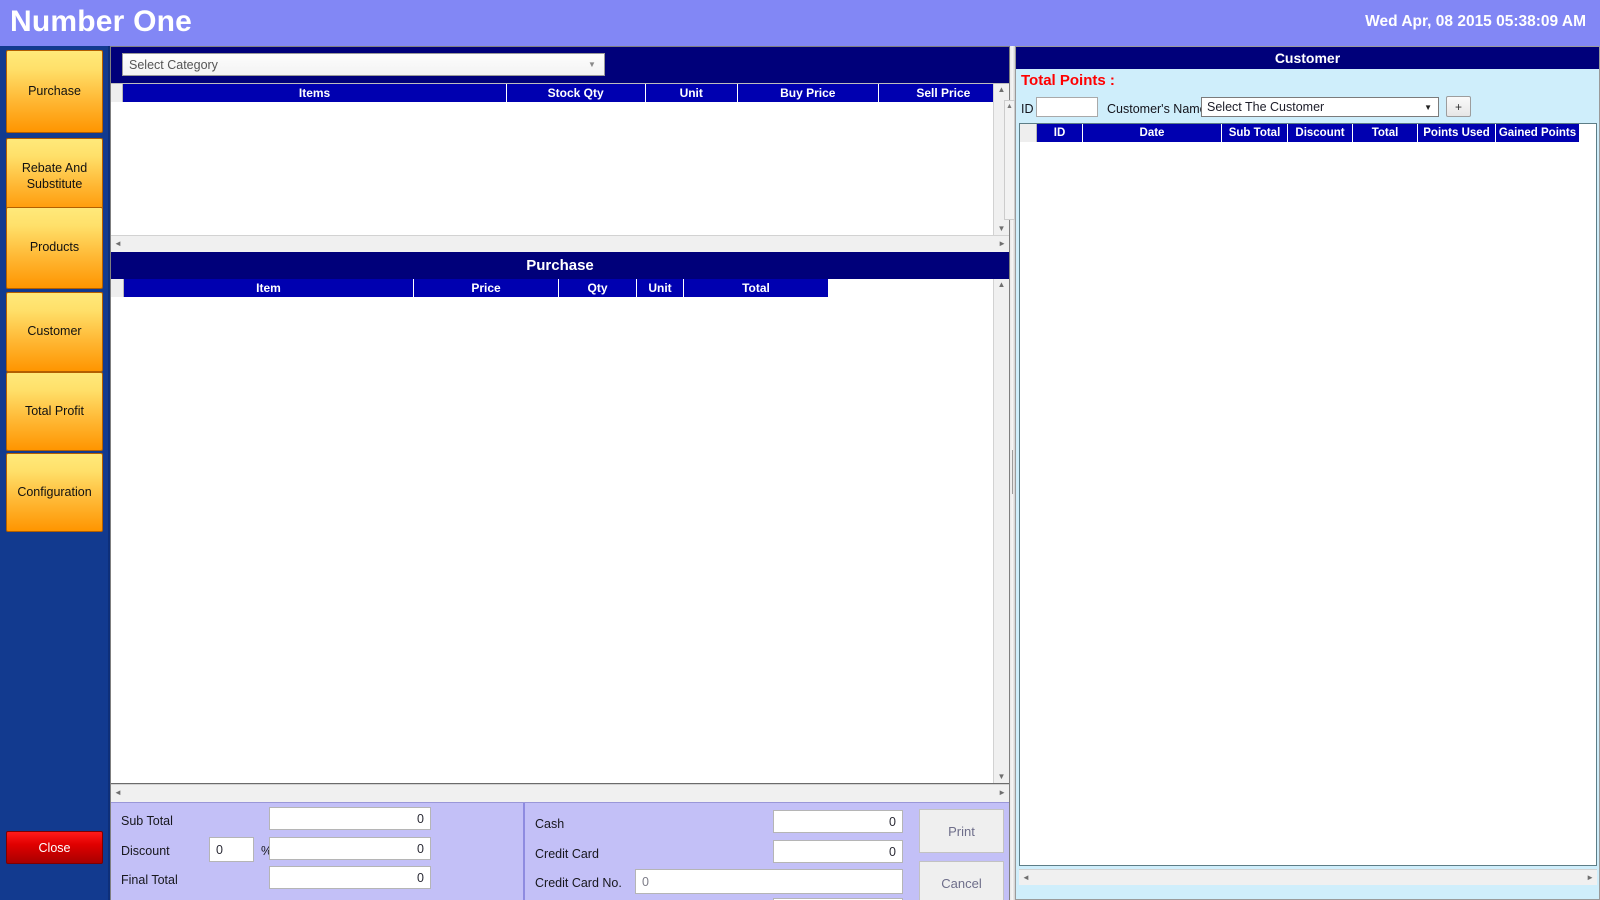  What do you see at coordinates (149, 880) in the screenshot?
I see `final-total-label: Final Total` at bounding box center [149, 880].